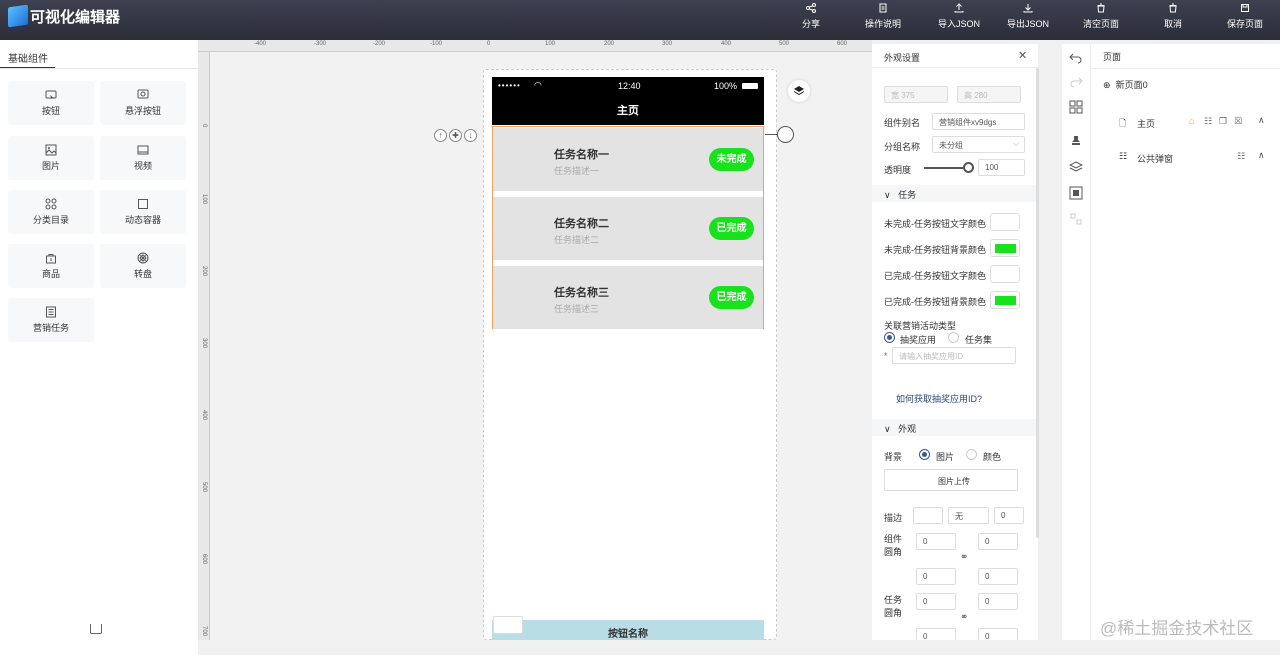 Image resolution: width=1280 pixels, height=655 pixels. Describe the element at coordinates (51, 266) in the screenshot. I see `component-product: 商品` at that location.